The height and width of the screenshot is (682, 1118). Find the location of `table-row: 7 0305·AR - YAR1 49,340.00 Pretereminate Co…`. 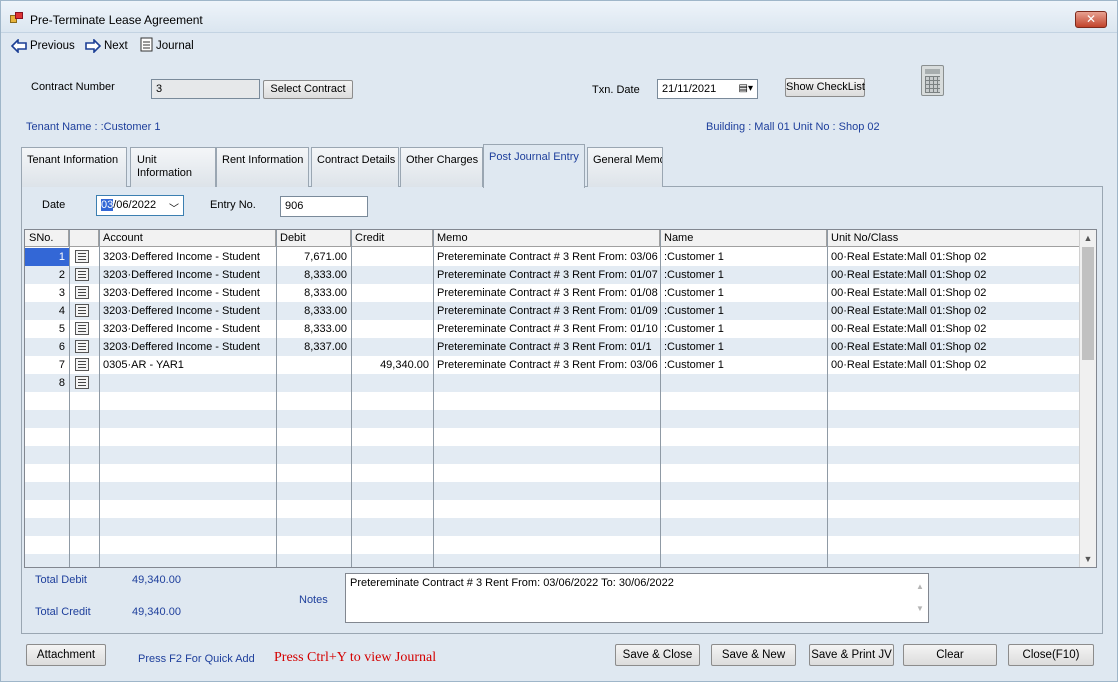

table-row: 7 0305·AR - YAR1 49,340.00 Pretereminate Co… is located at coordinates (552, 365).